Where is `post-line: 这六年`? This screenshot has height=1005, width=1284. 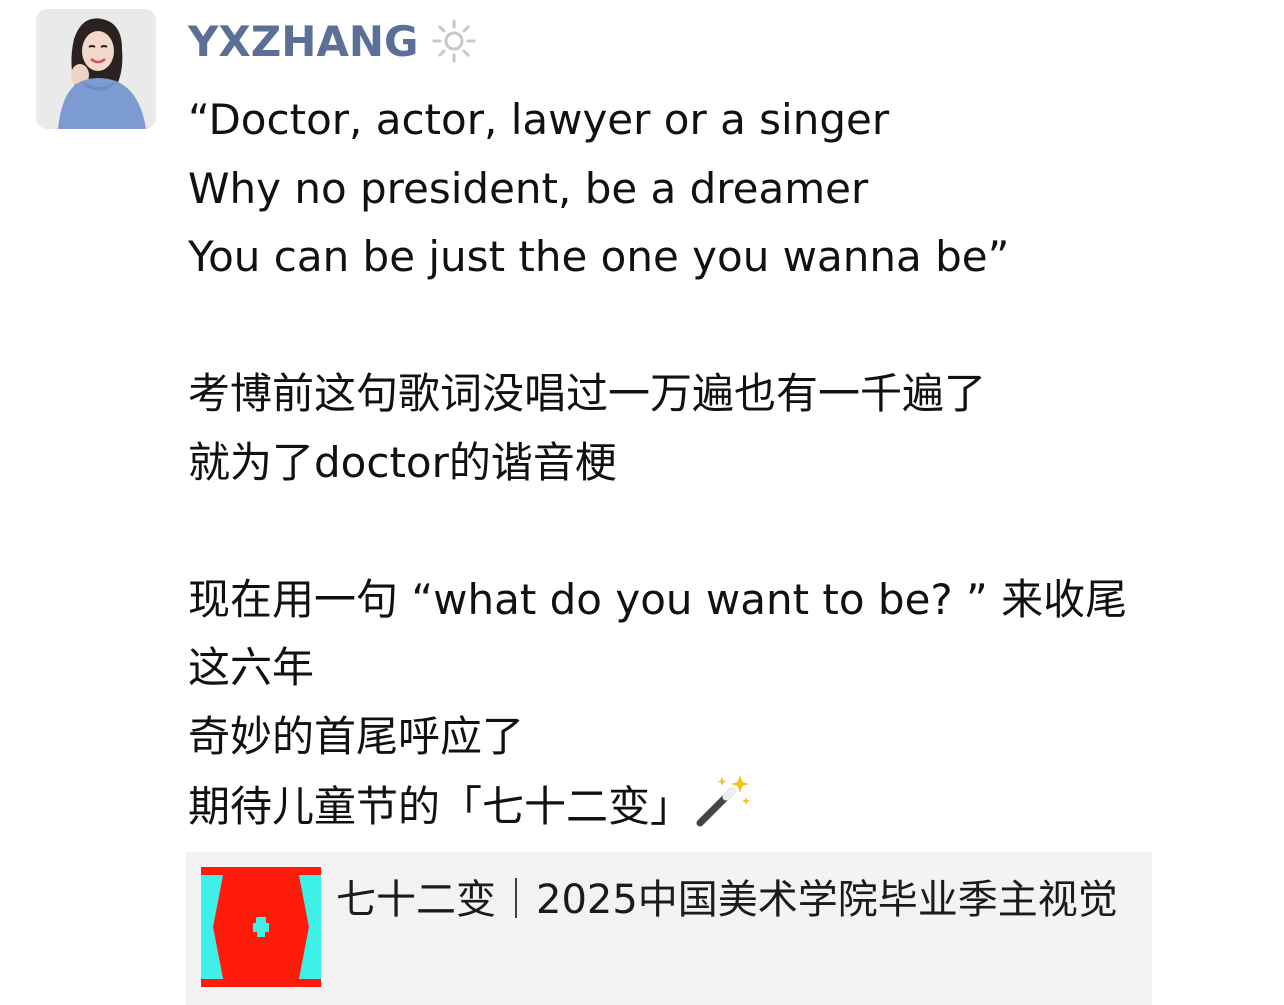 post-line: 这六年 is located at coordinates (251, 667).